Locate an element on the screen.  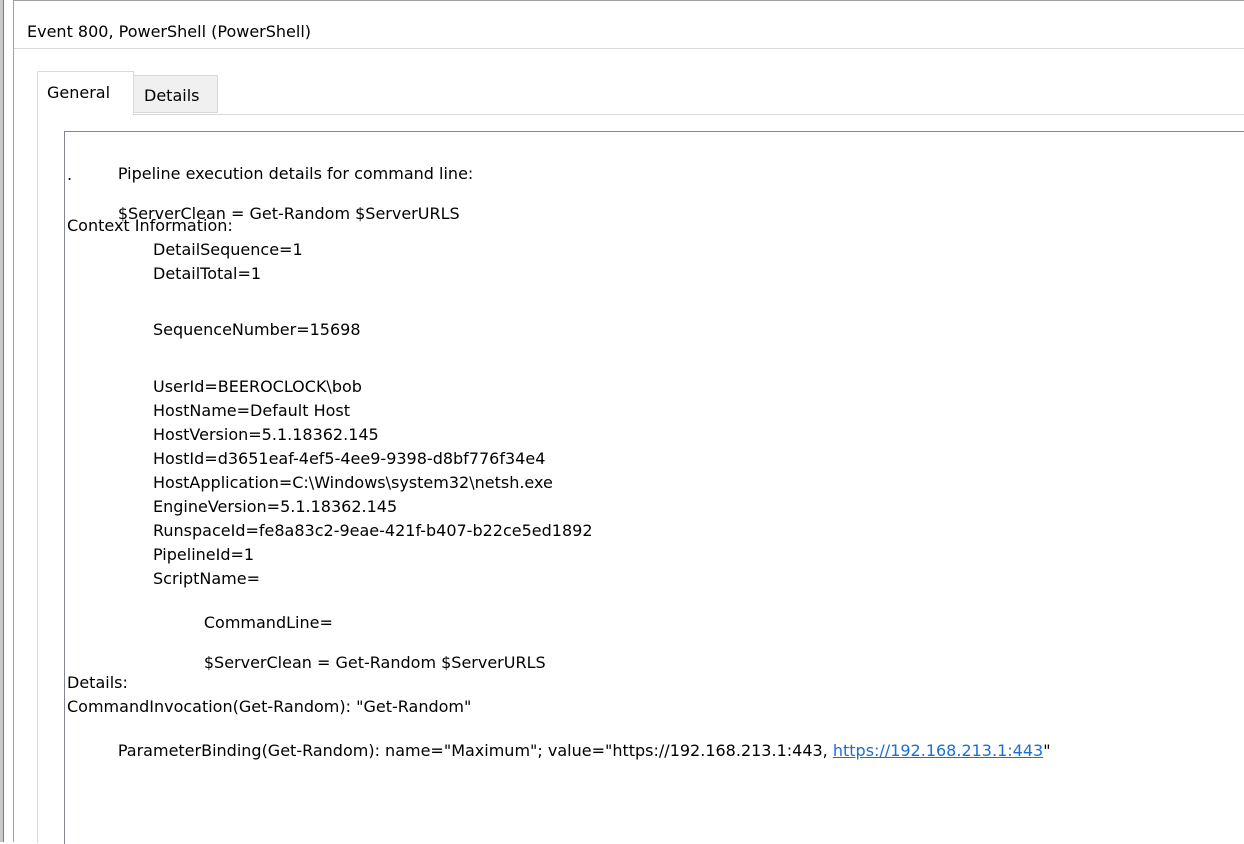
tab-general: General is located at coordinates (85, 93).